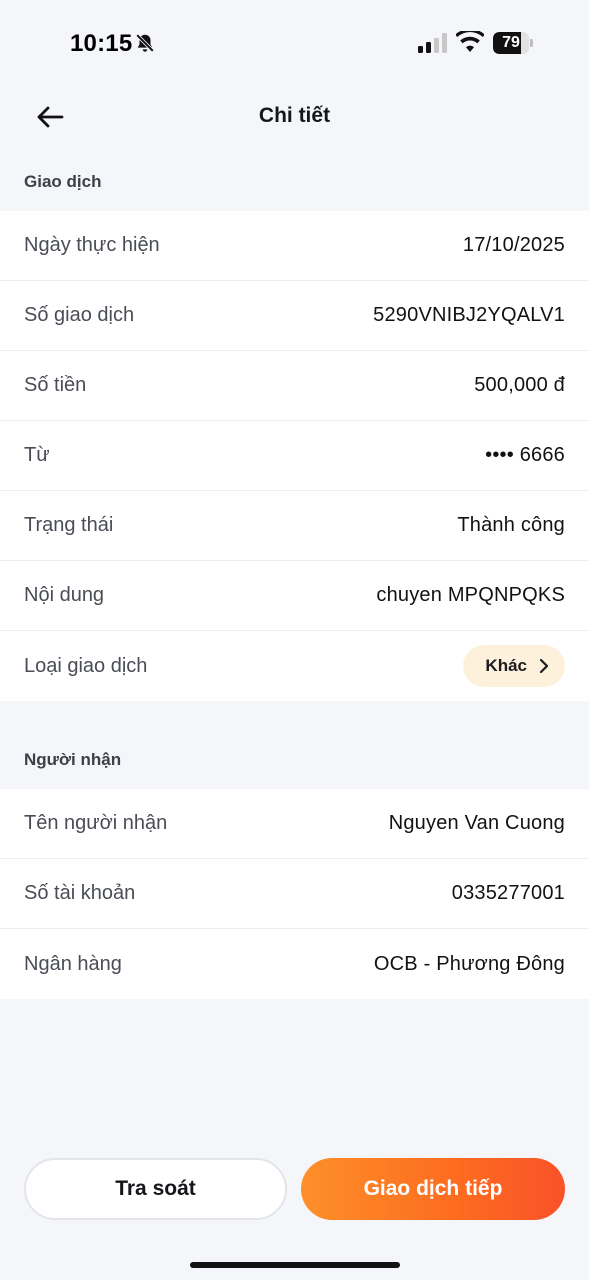 This screenshot has width=589, height=1280. I want to click on home-indicator, so click(295, 1265).